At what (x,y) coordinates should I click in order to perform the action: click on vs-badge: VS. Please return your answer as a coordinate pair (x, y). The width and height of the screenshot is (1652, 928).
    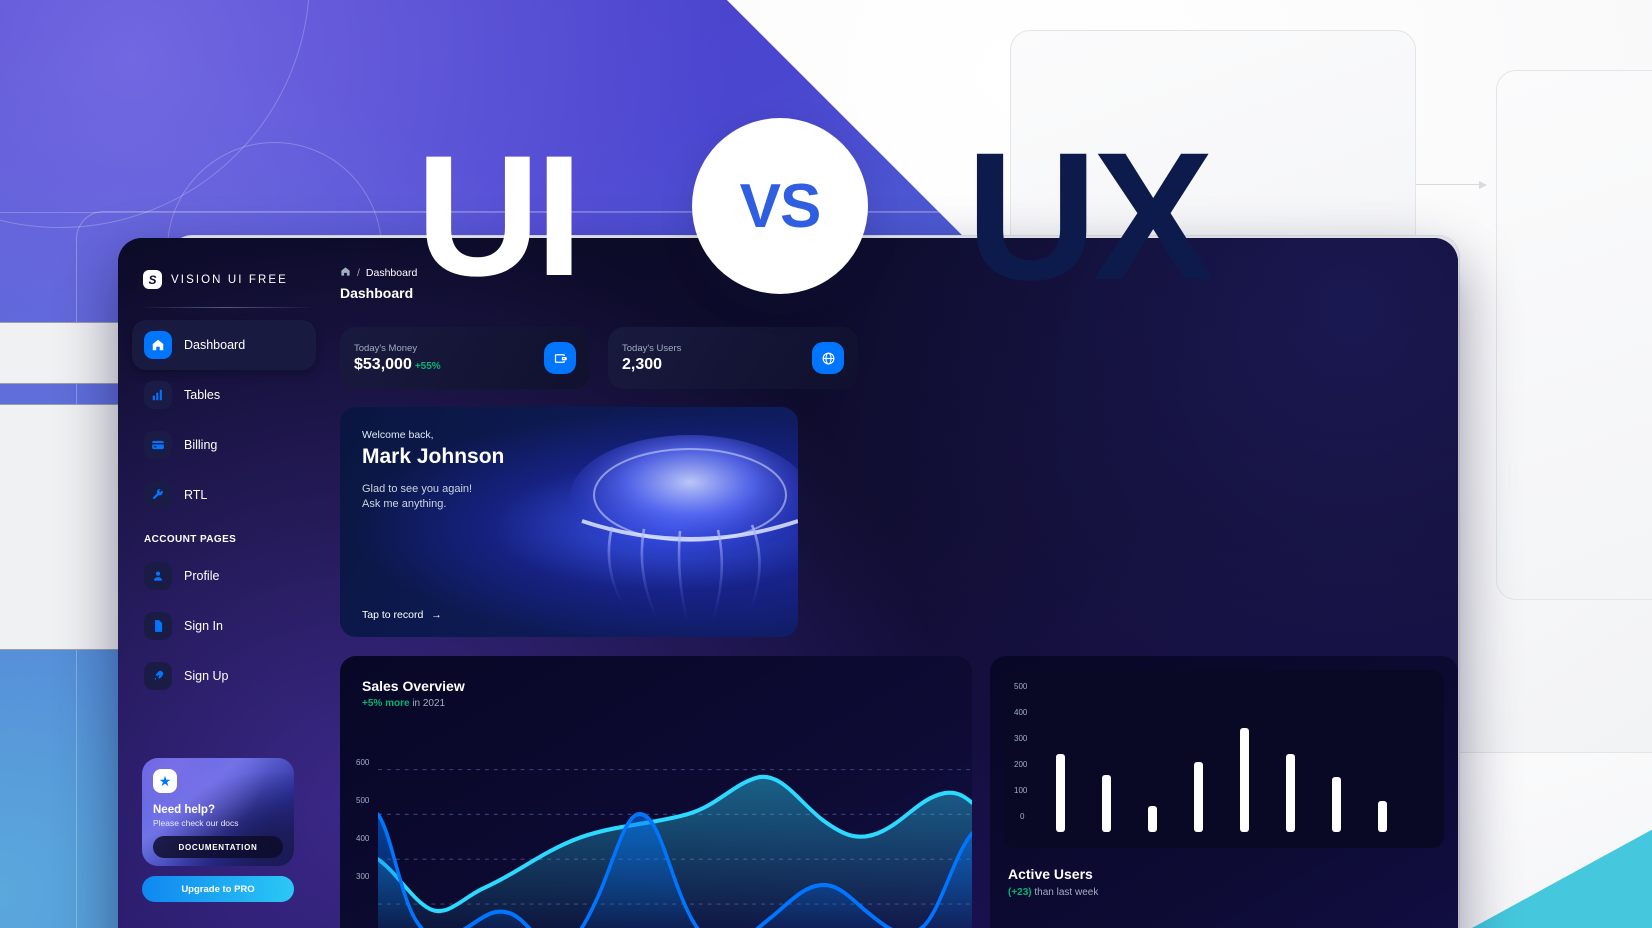
    Looking at the image, I should click on (780, 206).